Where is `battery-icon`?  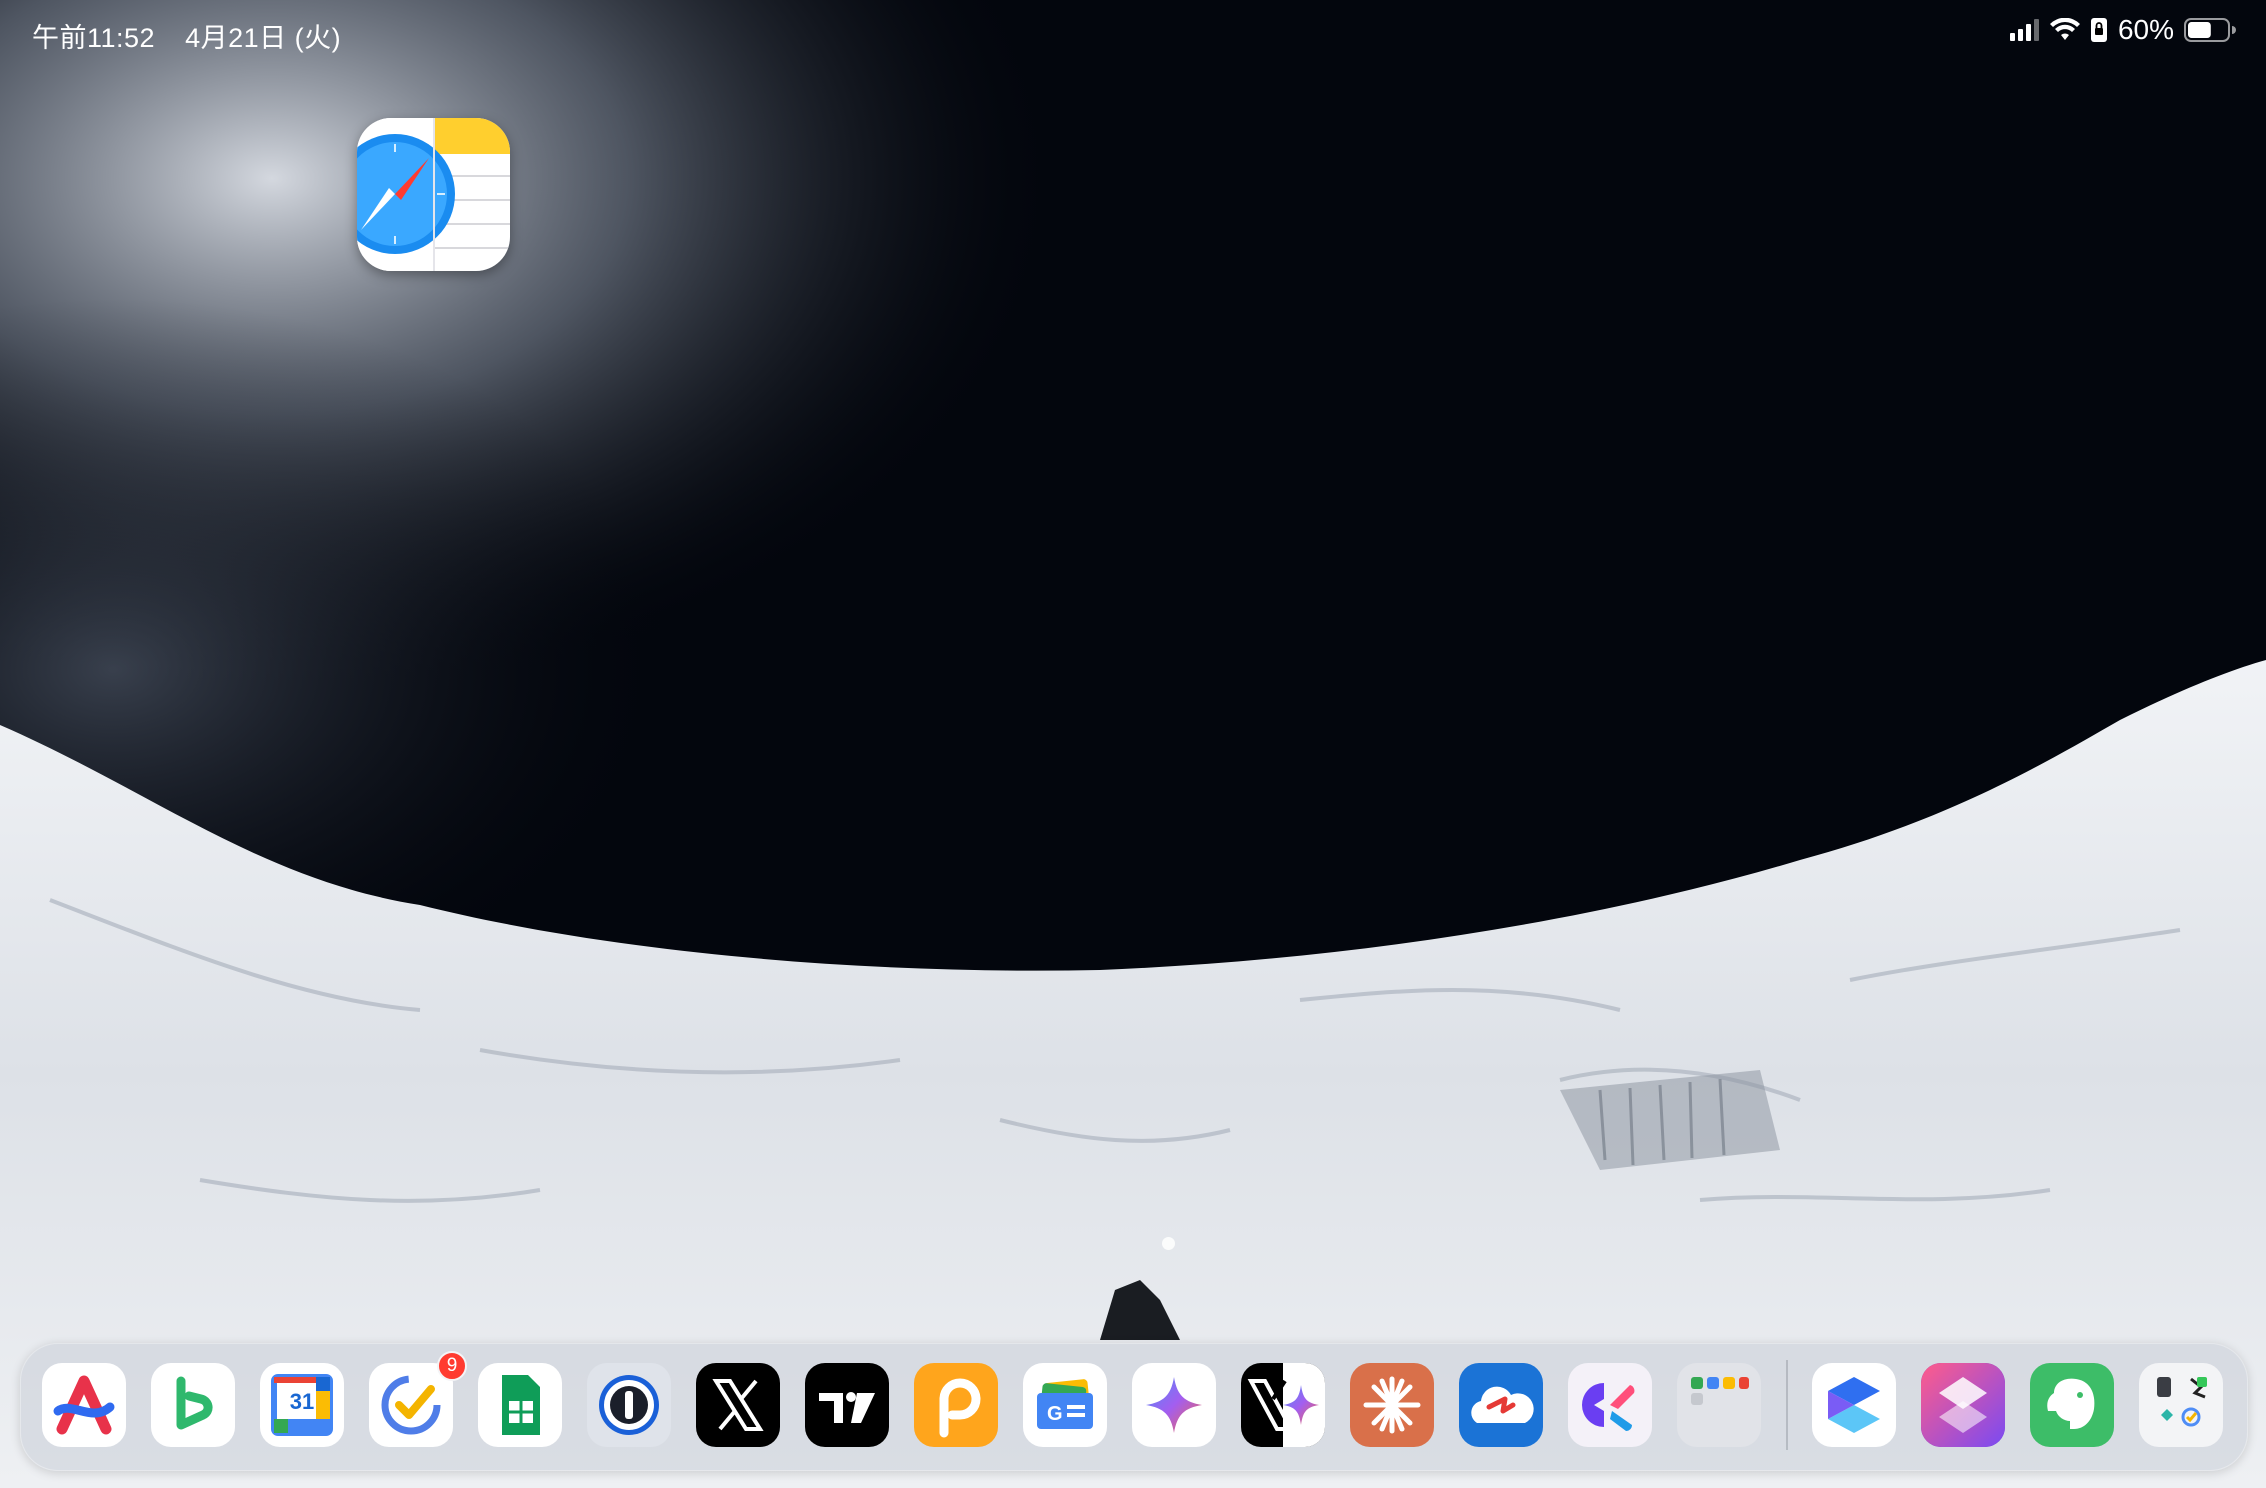
battery-icon is located at coordinates (2210, 30).